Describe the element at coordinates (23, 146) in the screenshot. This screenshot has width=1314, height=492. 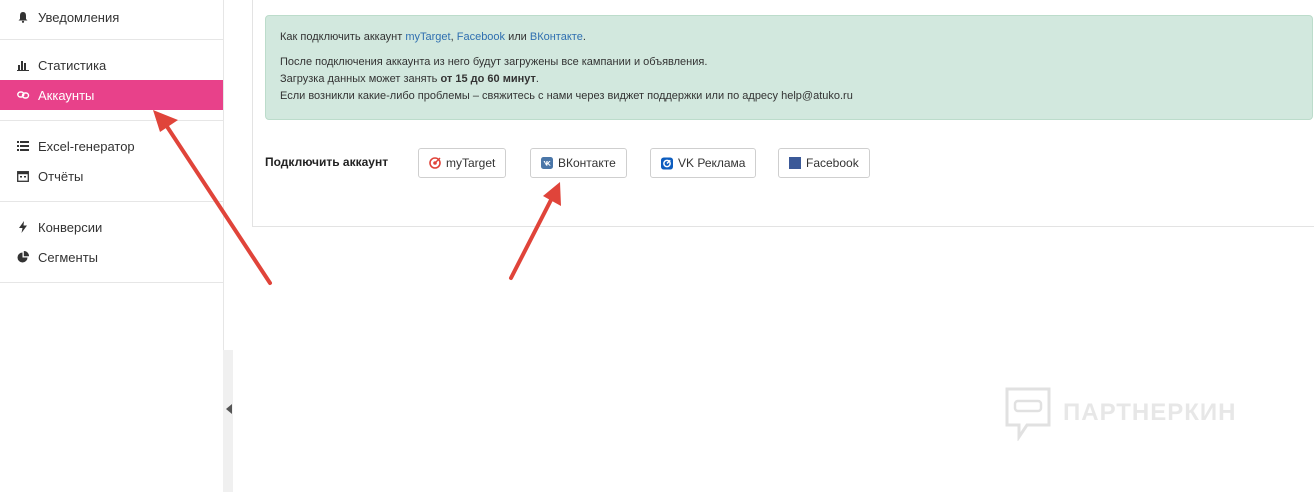
I see `list-icon` at that location.